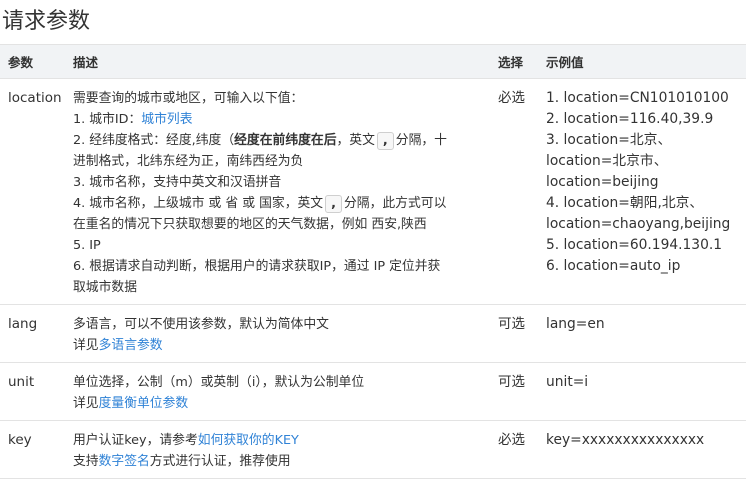 This screenshot has height=479, width=750. What do you see at coordinates (642, 449) in the screenshot?
I see `param-example: key=xxxxxxxxxxxxxxx` at bounding box center [642, 449].